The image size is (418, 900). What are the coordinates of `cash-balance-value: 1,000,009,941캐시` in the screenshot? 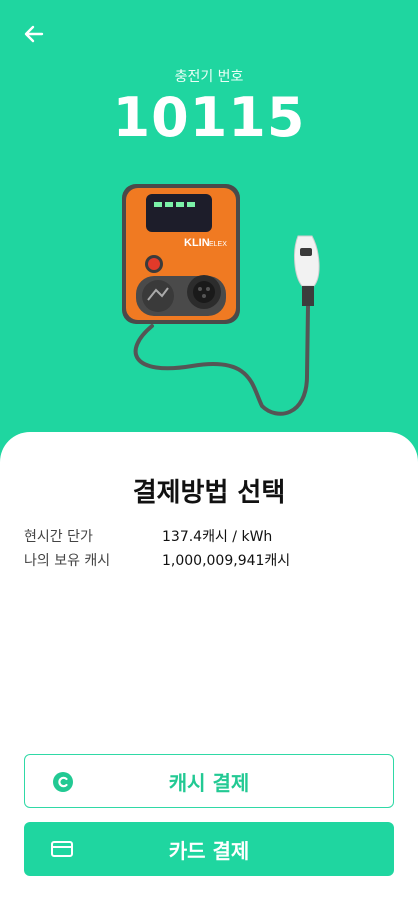 It's located at (226, 561).